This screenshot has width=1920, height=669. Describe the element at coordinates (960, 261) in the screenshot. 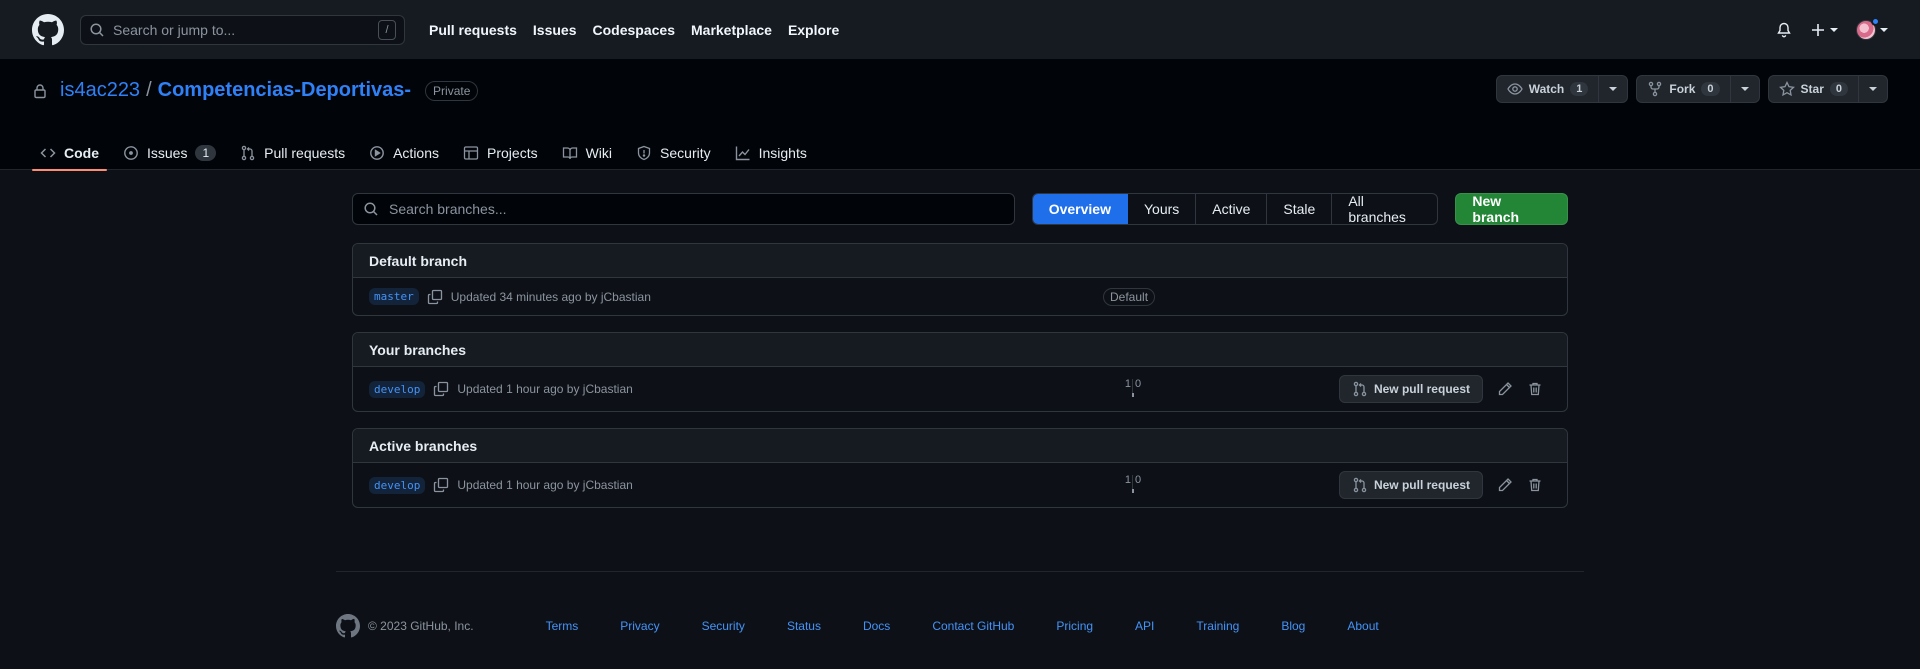

I see `section-title: Default branch` at that location.